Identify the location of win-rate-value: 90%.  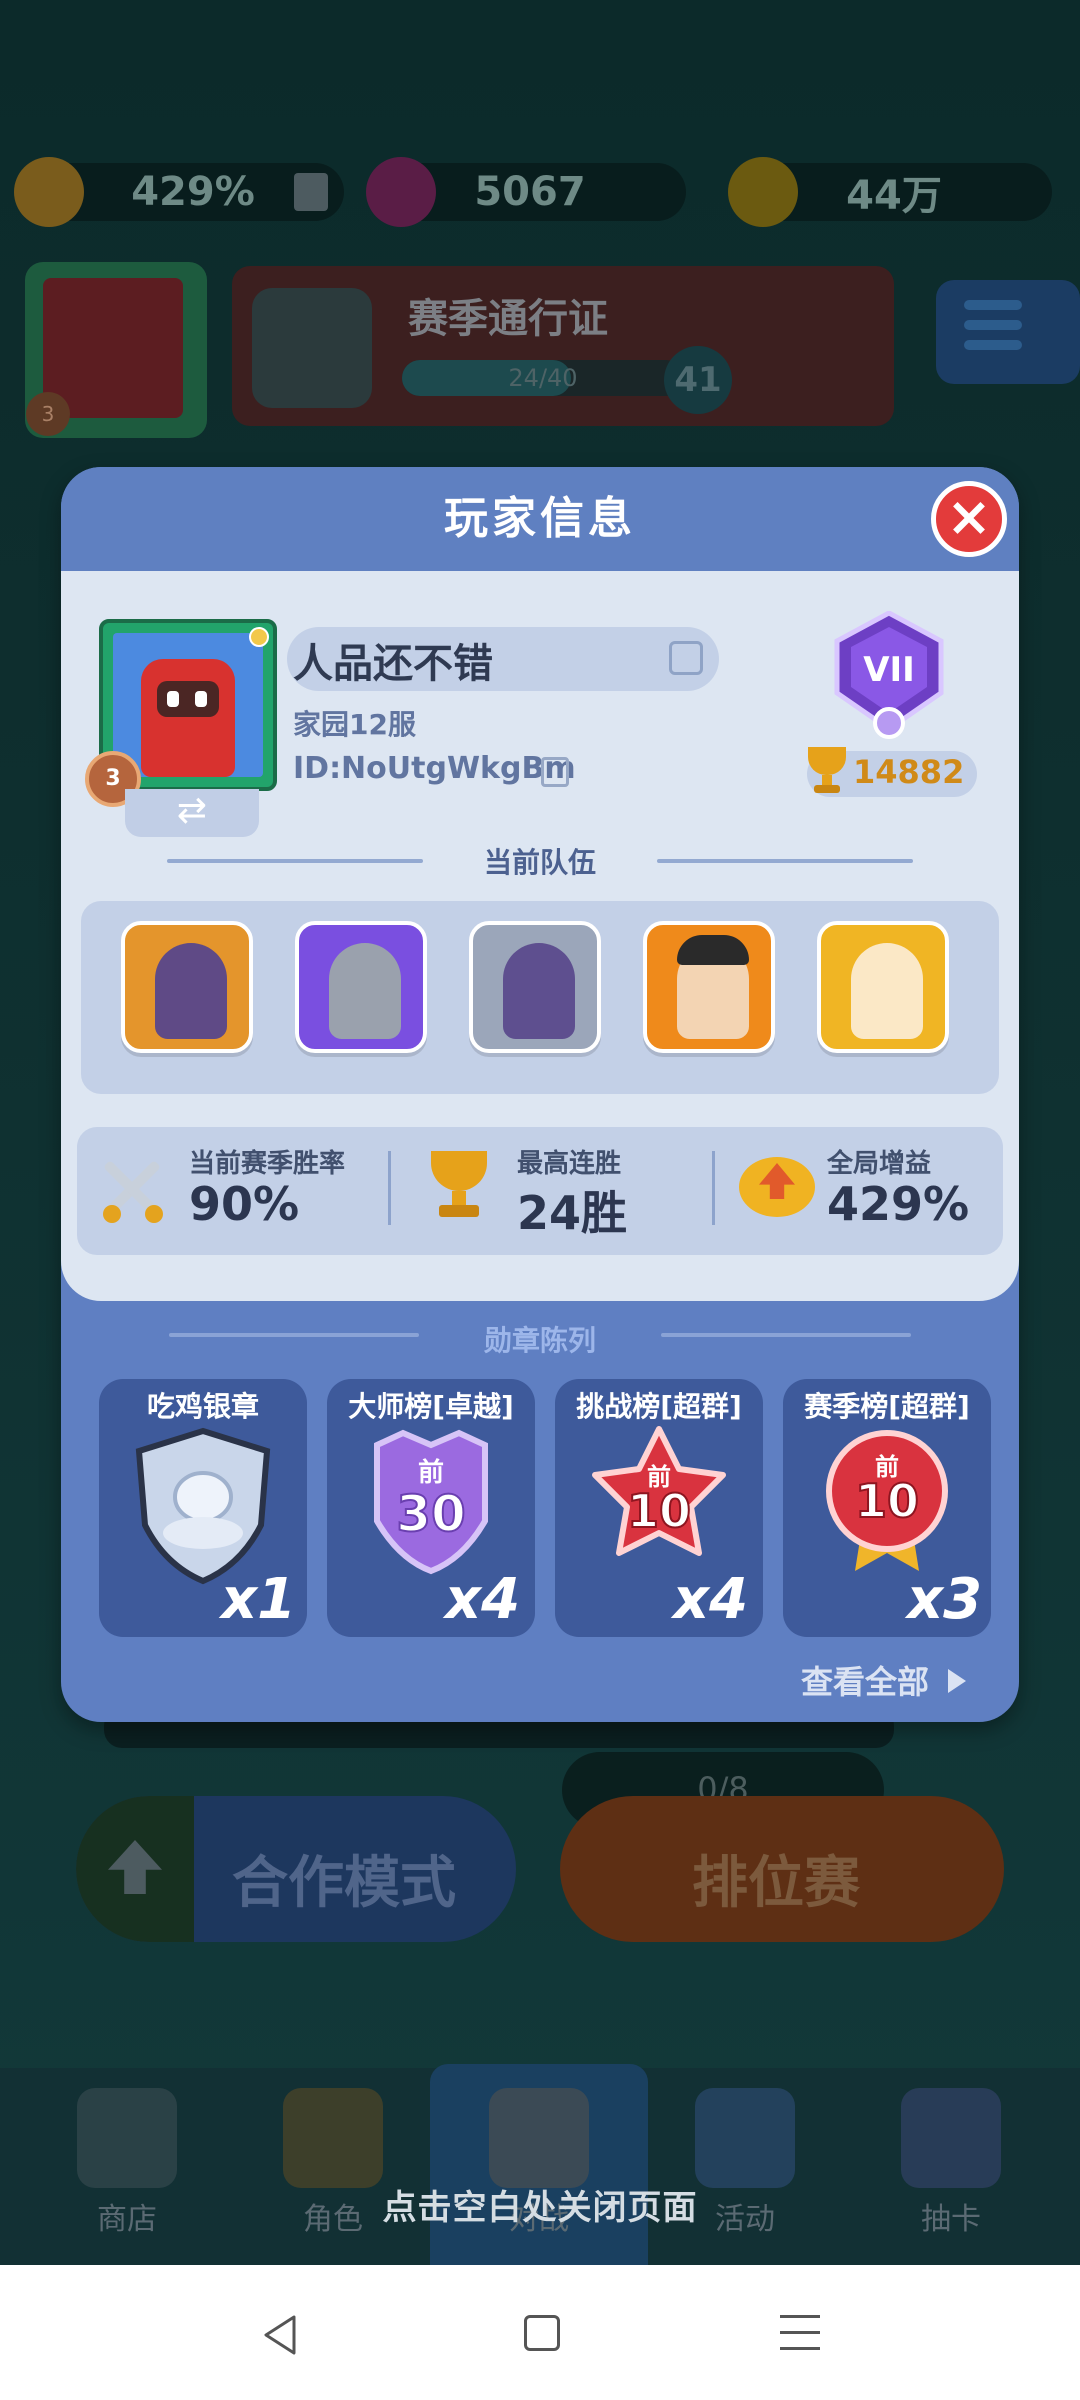
(244, 1204).